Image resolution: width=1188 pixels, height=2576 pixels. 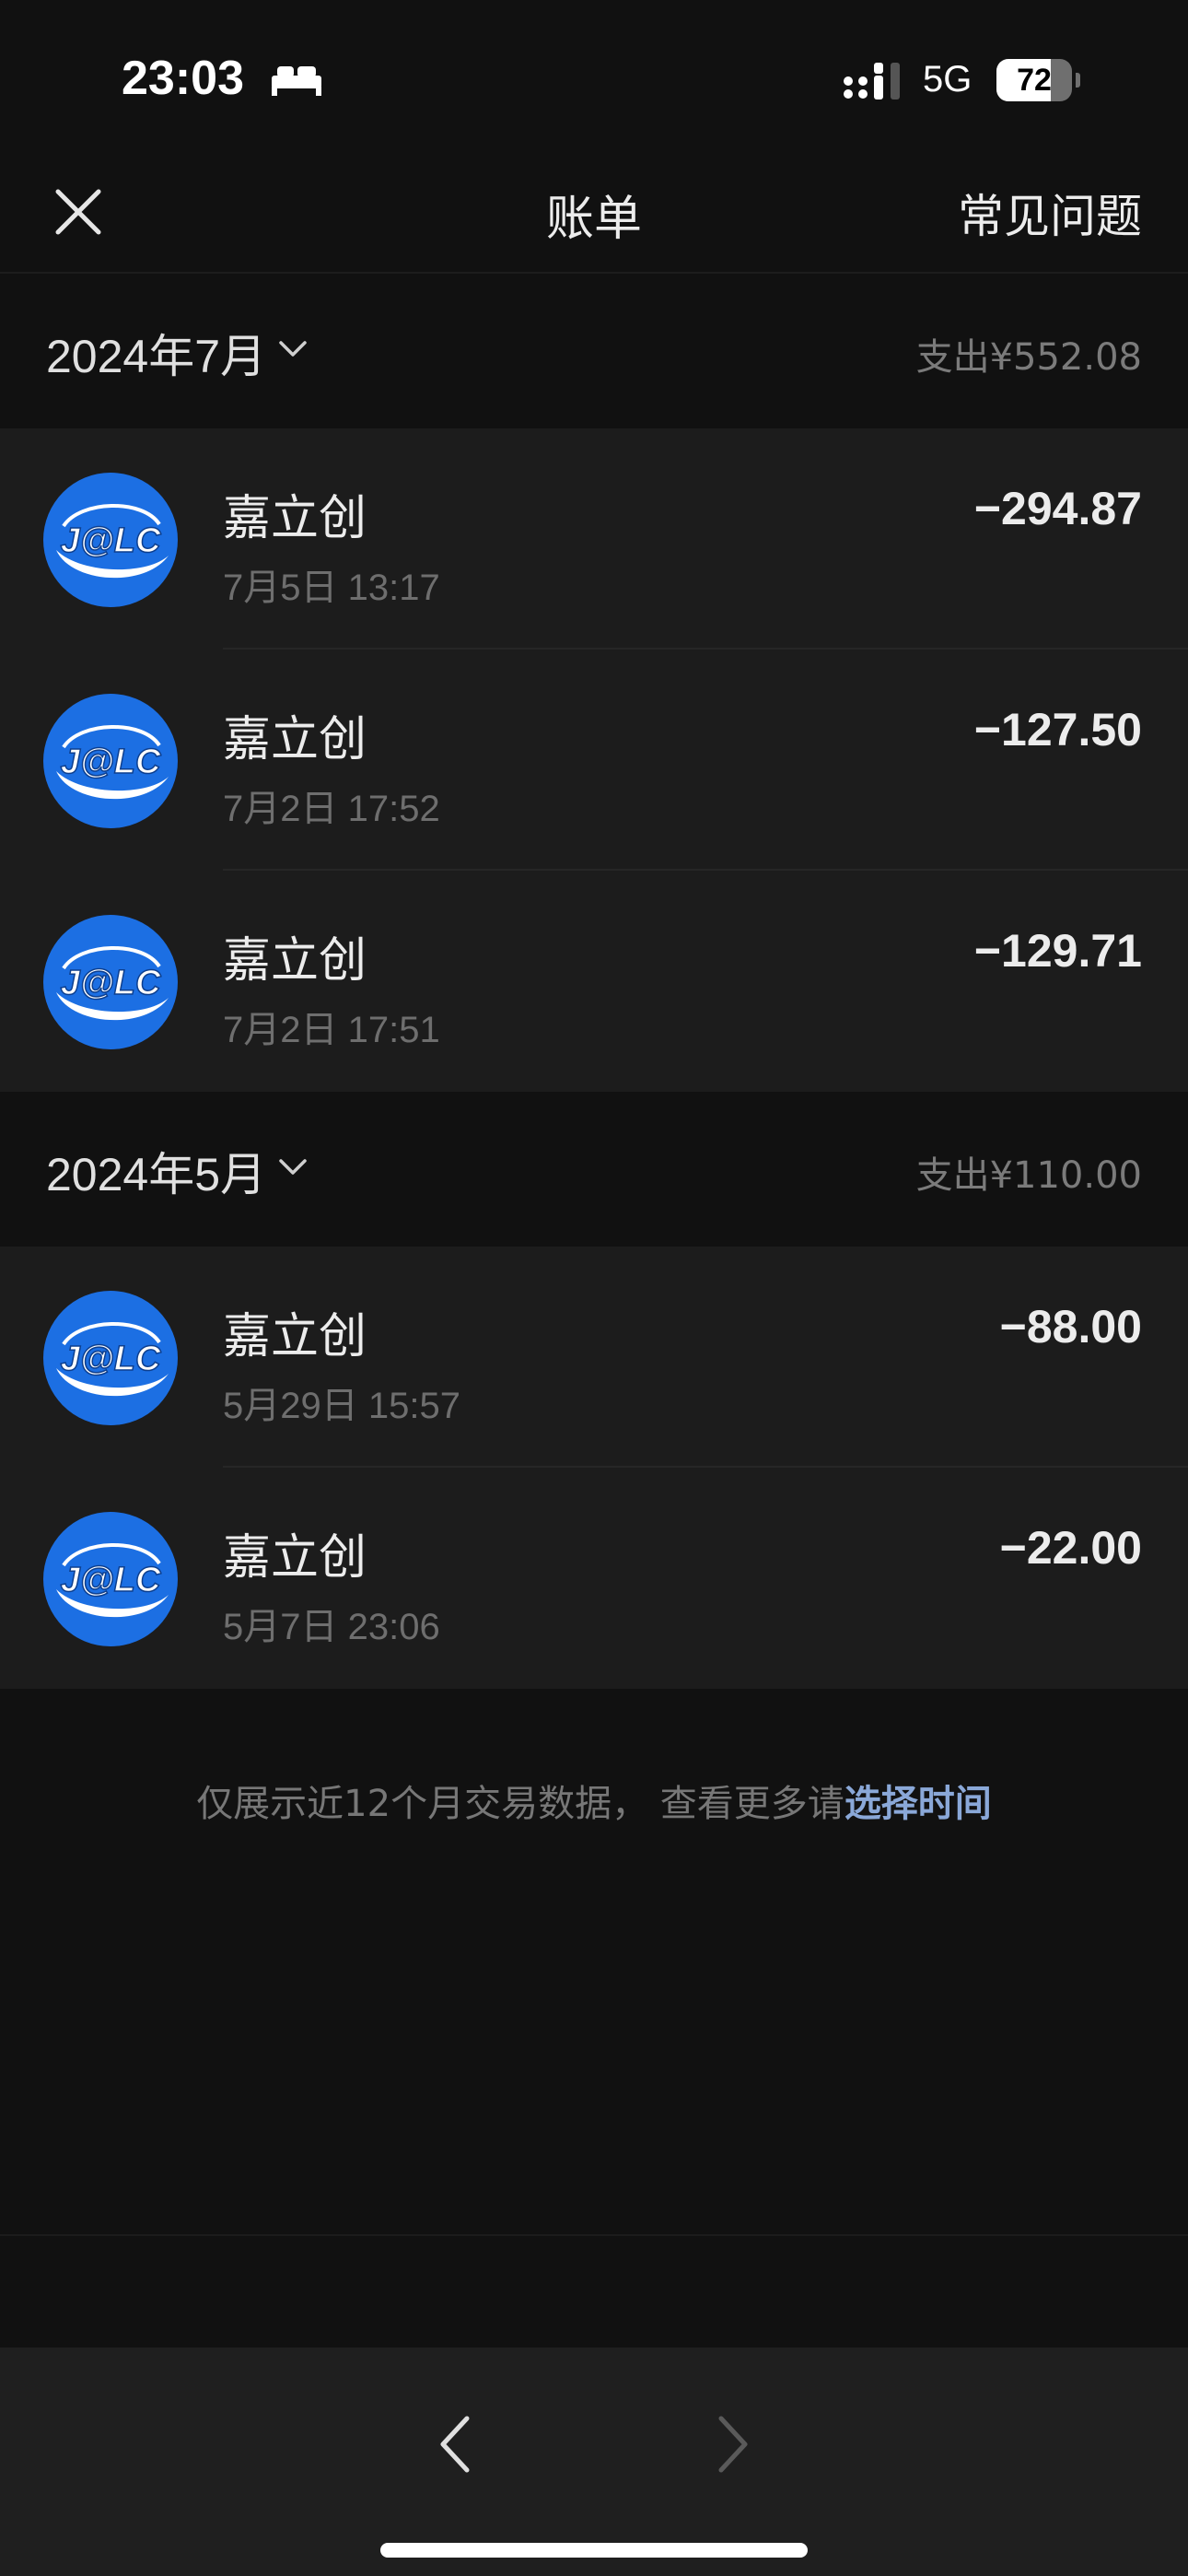 What do you see at coordinates (156, 1171) in the screenshot?
I see `month-label: 2024年5月` at bounding box center [156, 1171].